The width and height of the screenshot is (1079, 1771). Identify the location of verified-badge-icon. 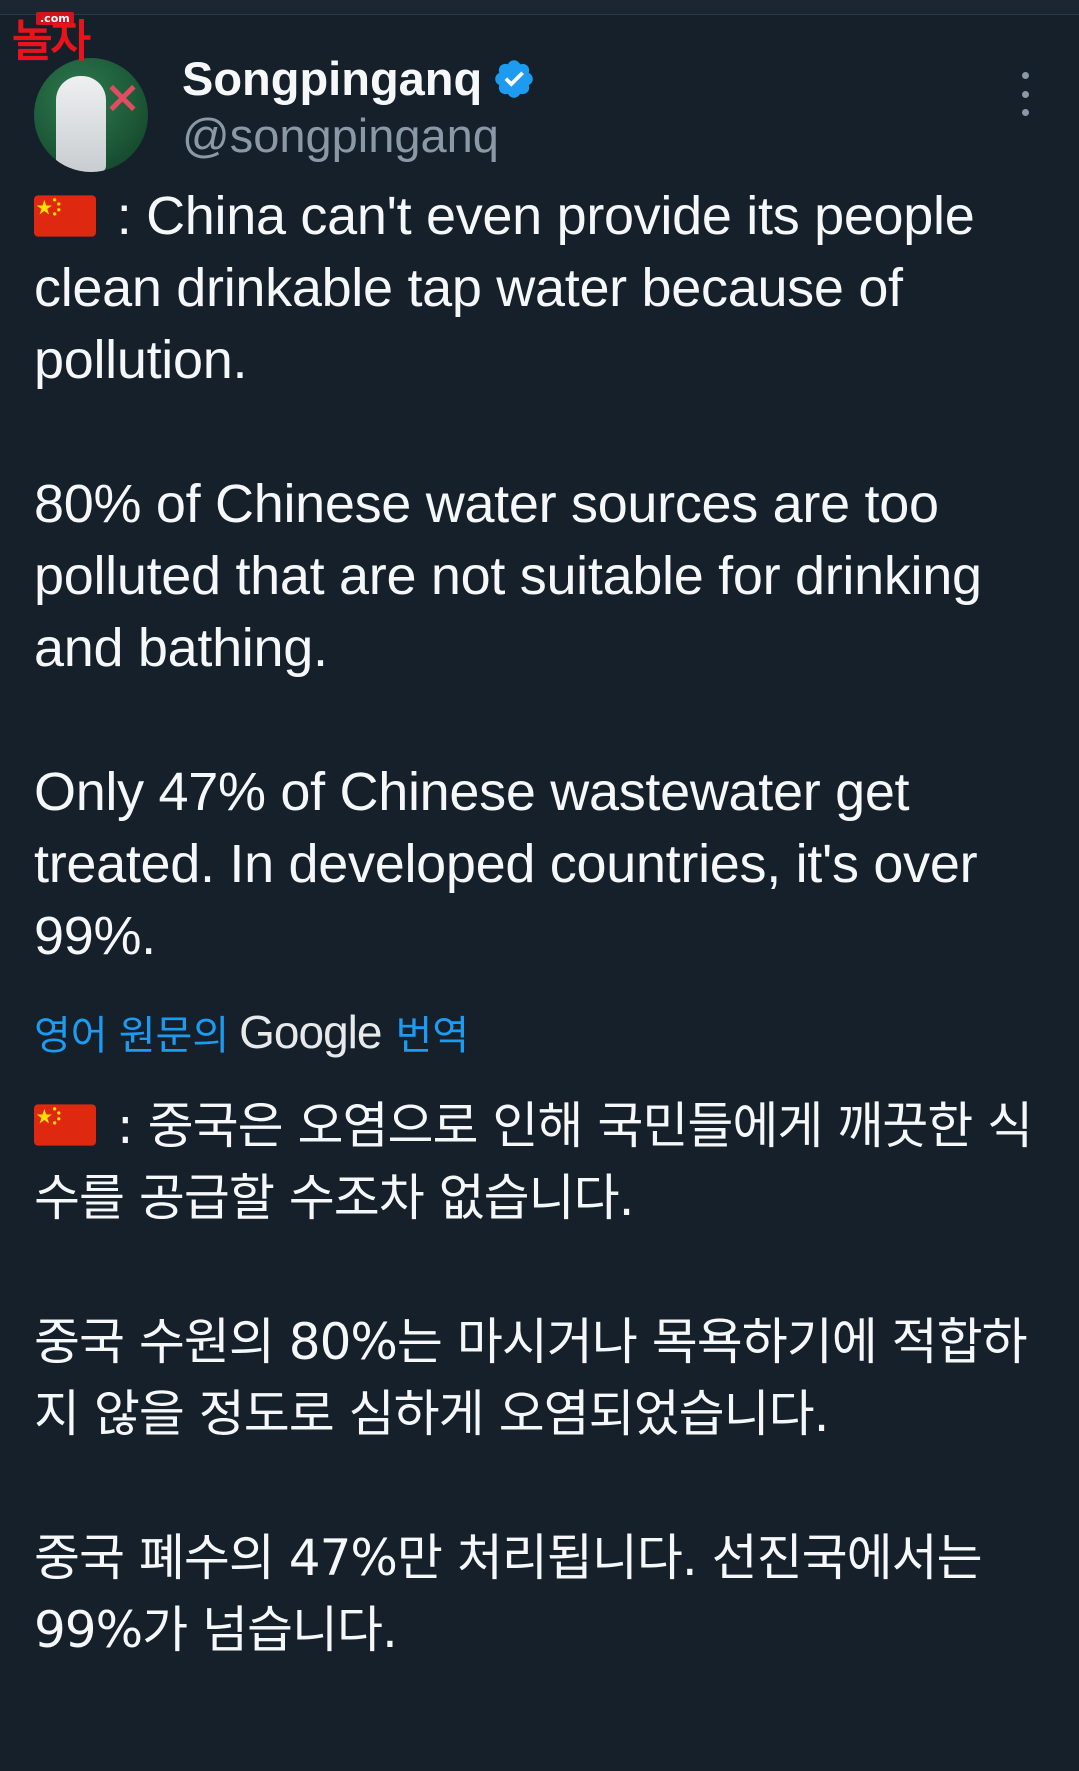
(514, 79).